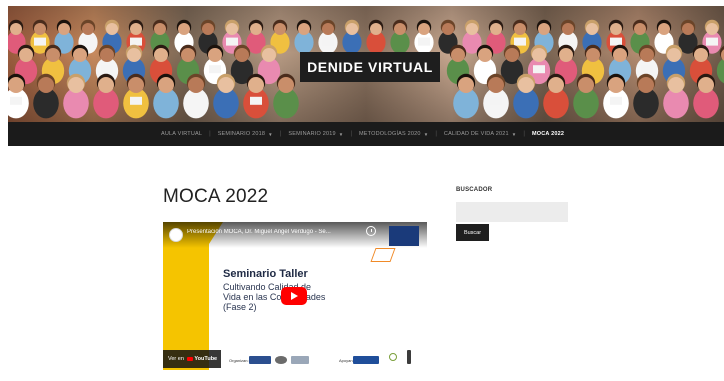 This screenshot has width=724, height=381. I want to click on nav-item-label: METODOLOGÍAS 2020, so click(390, 134).